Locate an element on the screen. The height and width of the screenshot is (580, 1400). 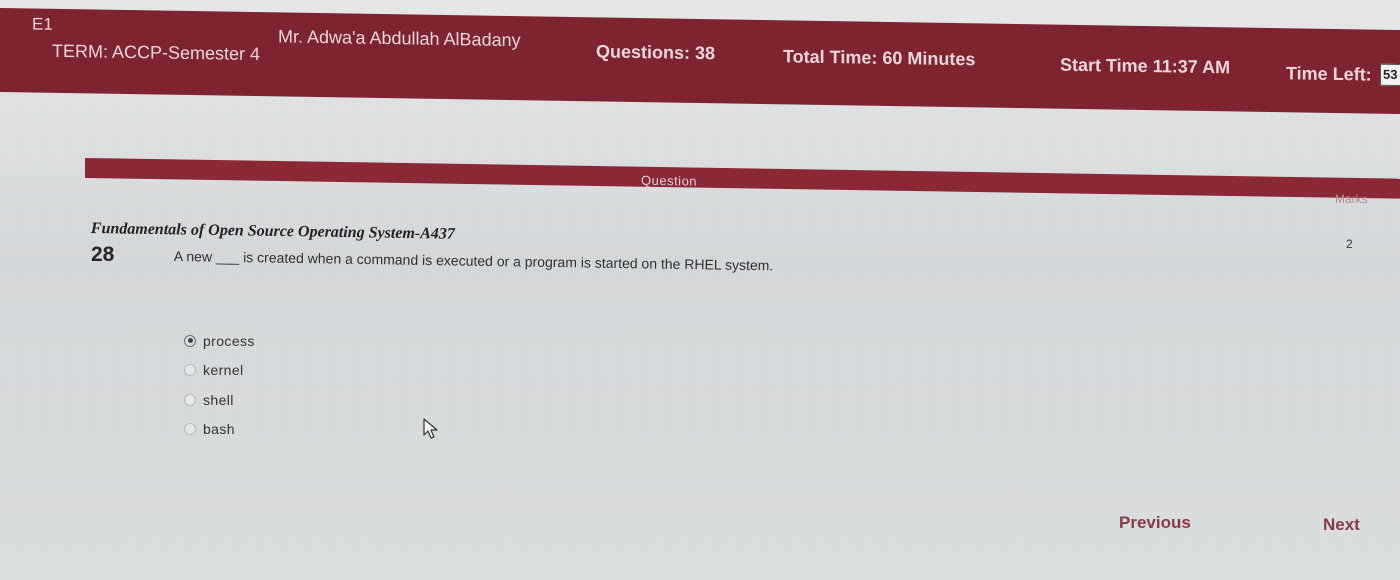
total-time: Total Time: 60 Minutes is located at coordinates (879, 58).